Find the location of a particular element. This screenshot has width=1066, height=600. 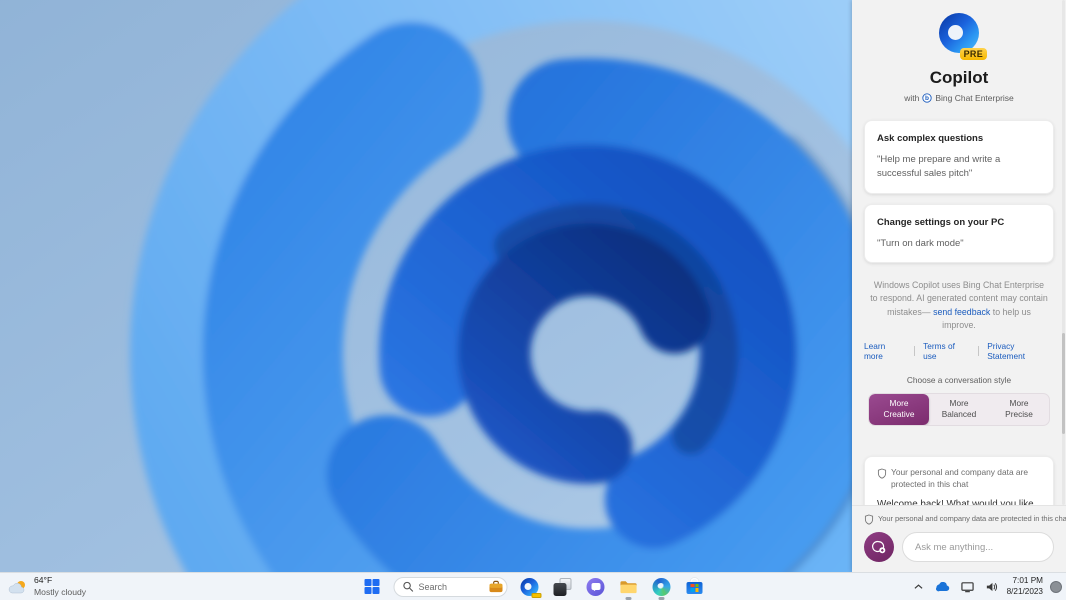

system-tray: 7:01 PM 8/21/2023 is located at coordinates (987, 586).